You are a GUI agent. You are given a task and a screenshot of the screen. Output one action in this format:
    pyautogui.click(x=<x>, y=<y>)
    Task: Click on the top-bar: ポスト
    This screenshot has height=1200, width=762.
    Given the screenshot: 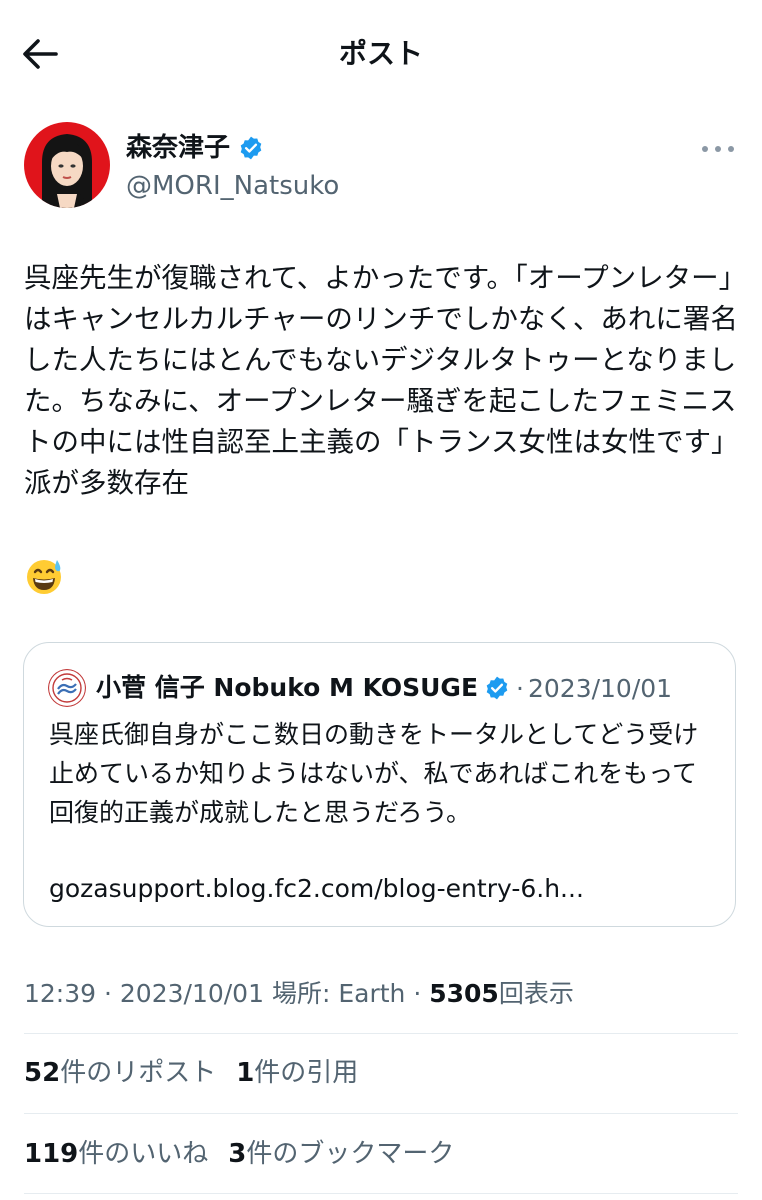 What is the action you would take?
    pyautogui.click(x=381, y=55)
    